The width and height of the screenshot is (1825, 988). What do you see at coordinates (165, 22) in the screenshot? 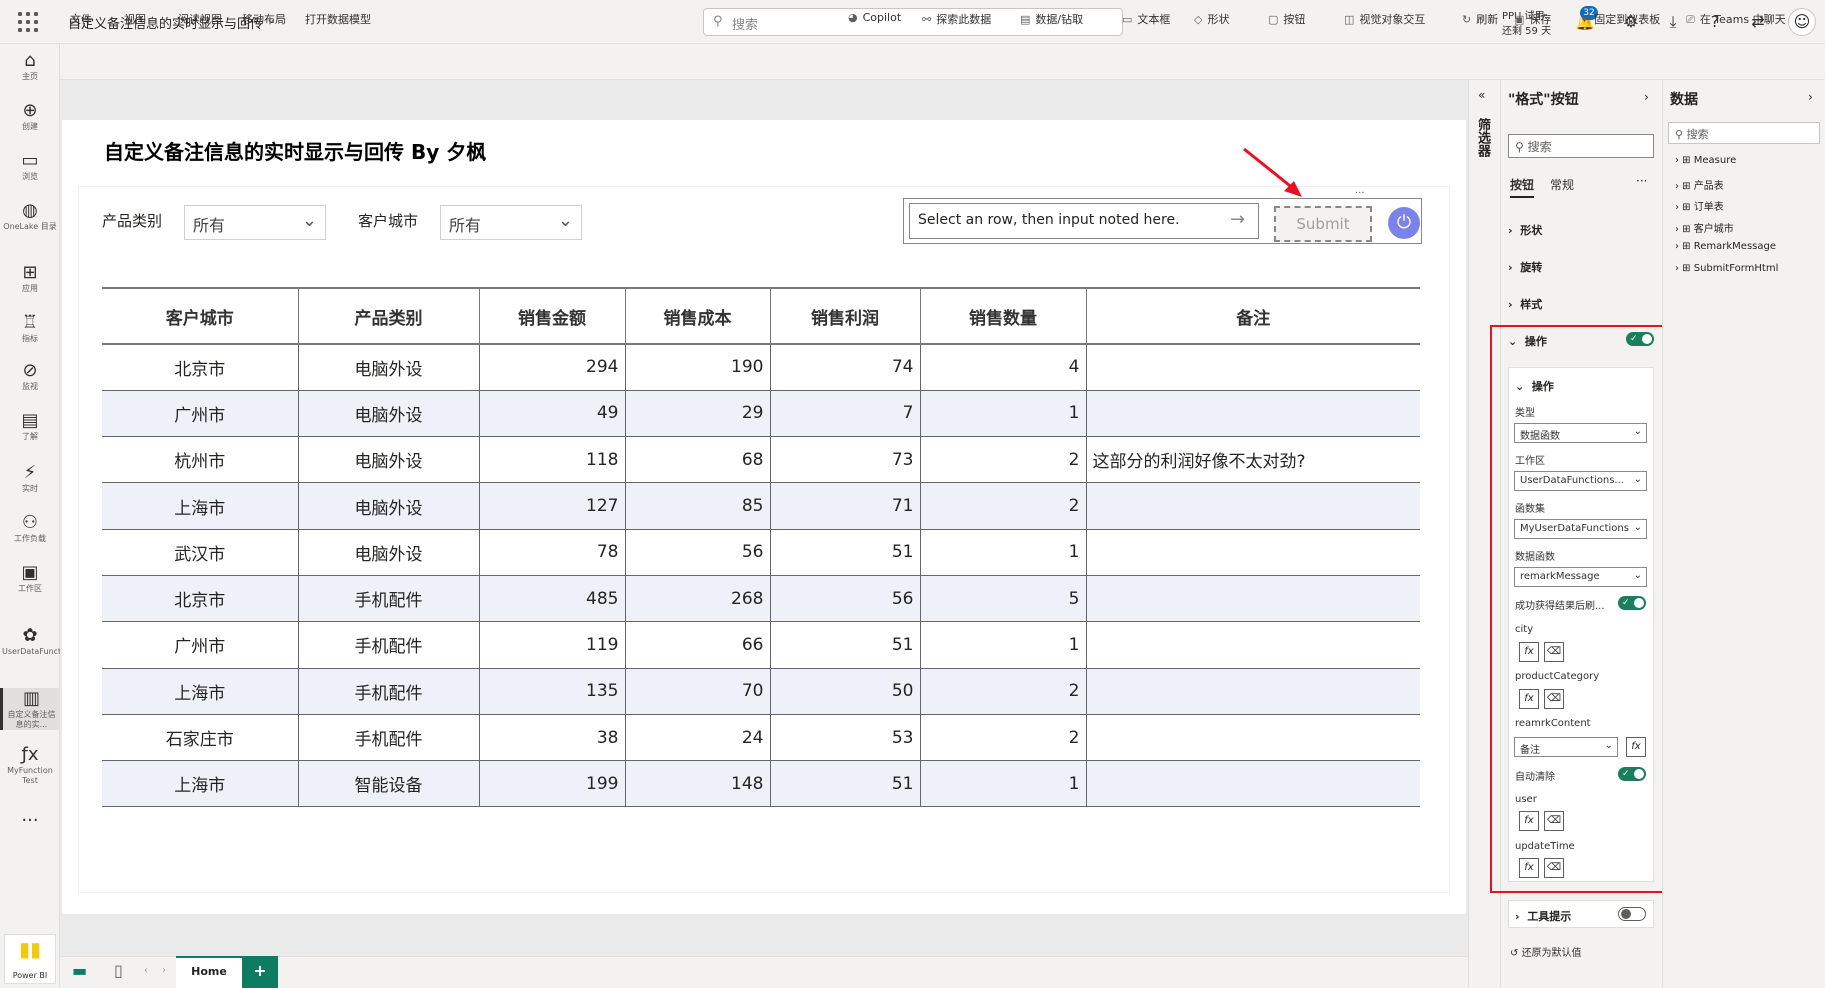
I see `document-title: 自定义备注信息的实时显示与回传` at bounding box center [165, 22].